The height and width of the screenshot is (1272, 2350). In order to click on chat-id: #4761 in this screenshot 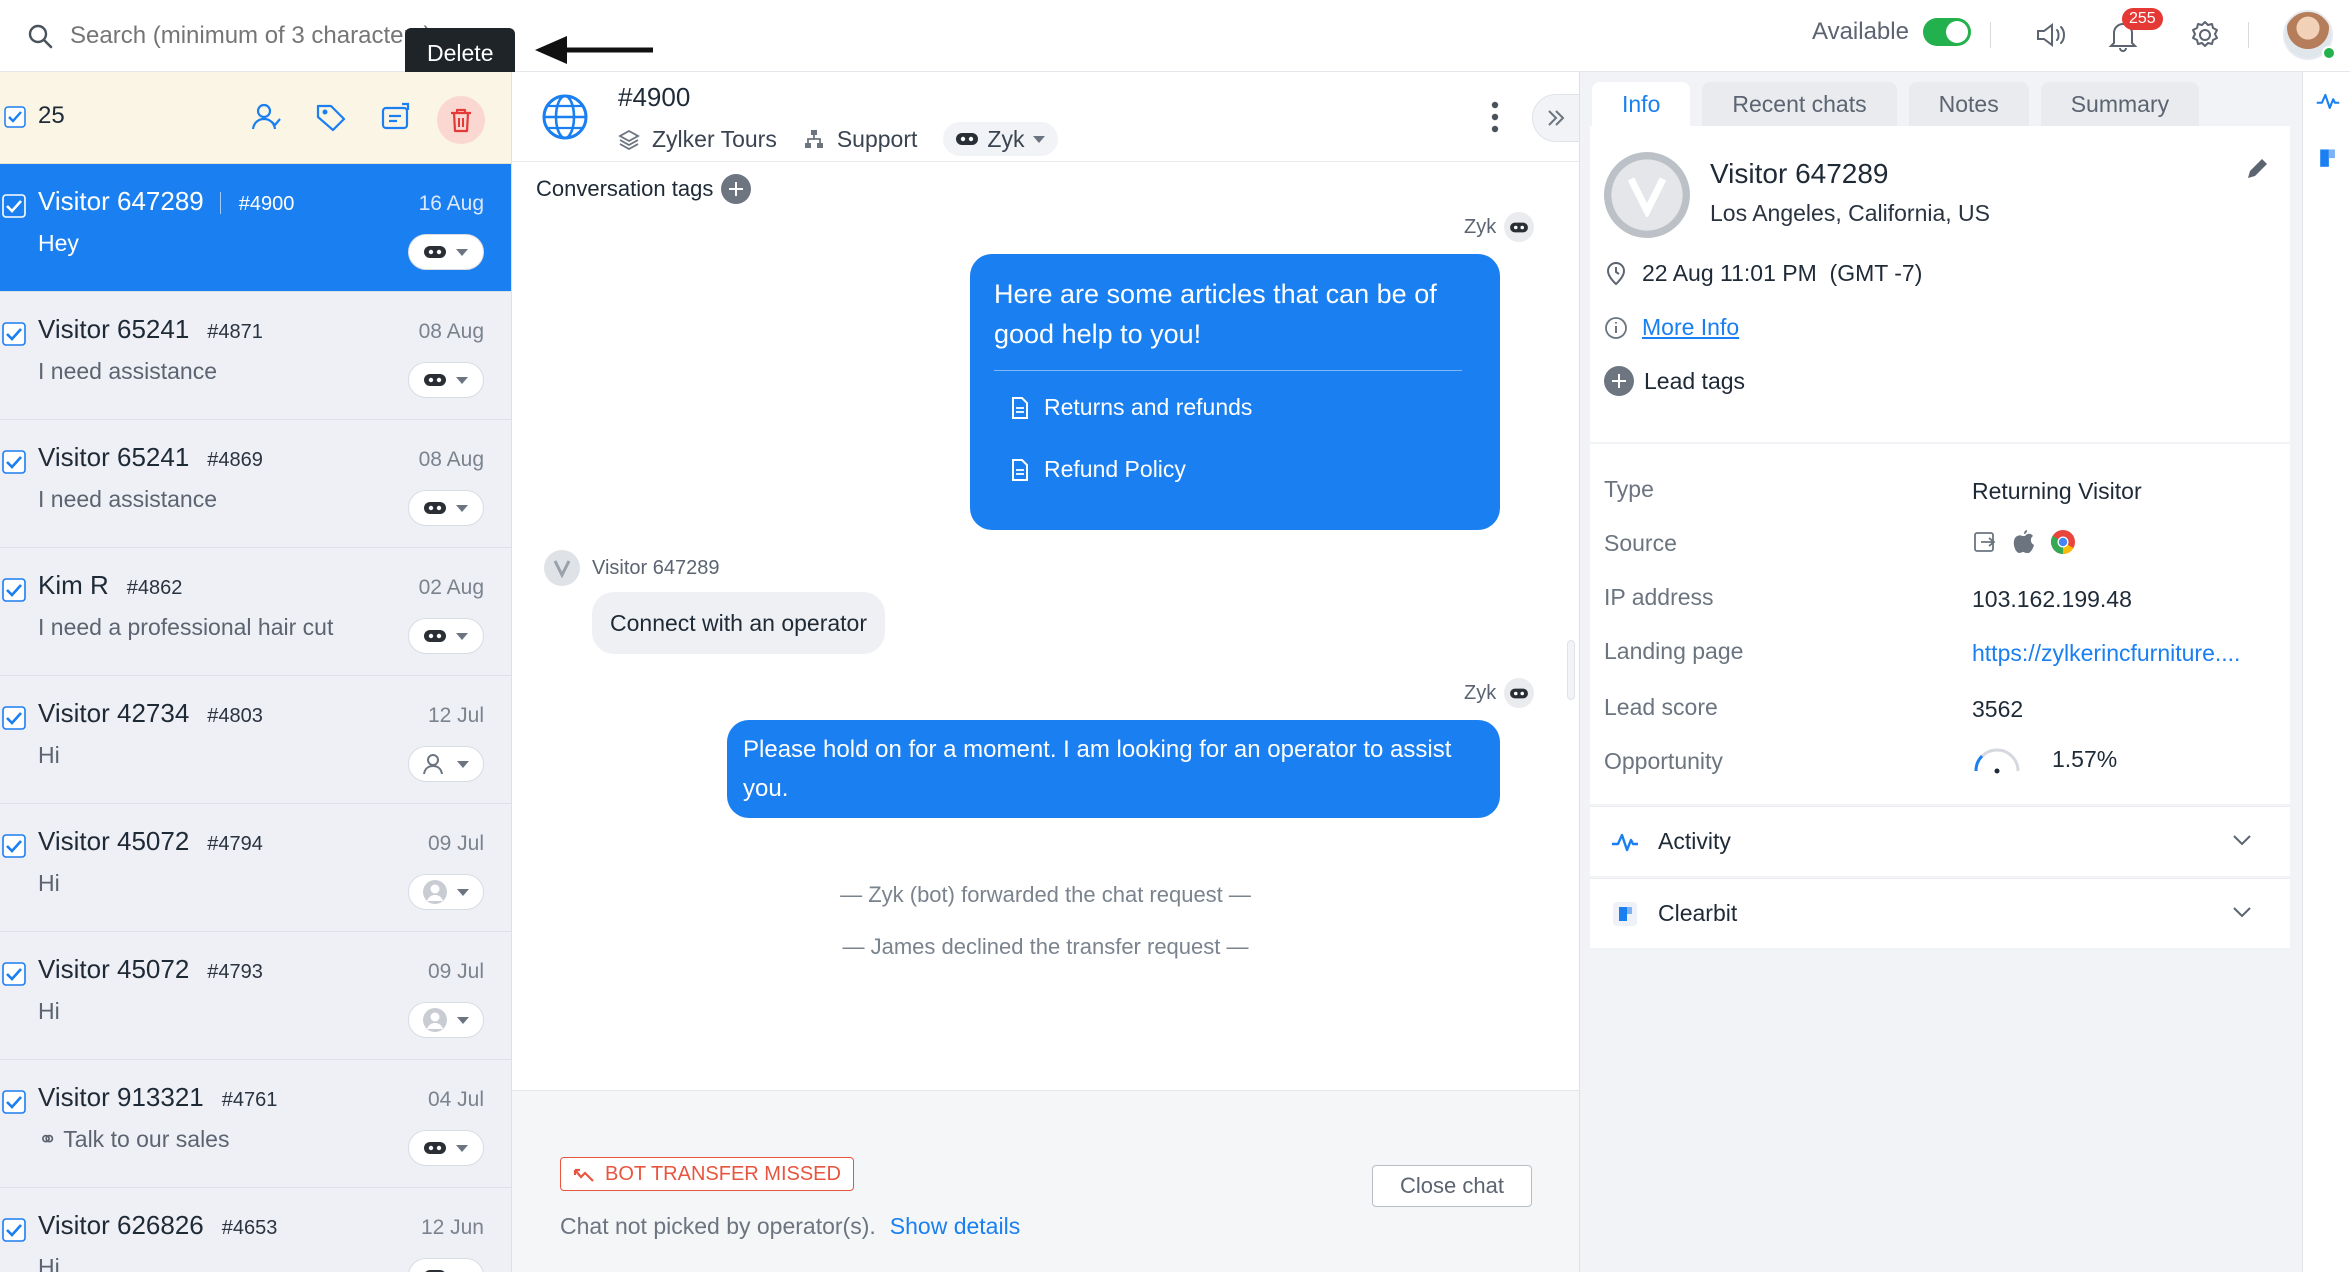, I will do `click(249, 1100)`.